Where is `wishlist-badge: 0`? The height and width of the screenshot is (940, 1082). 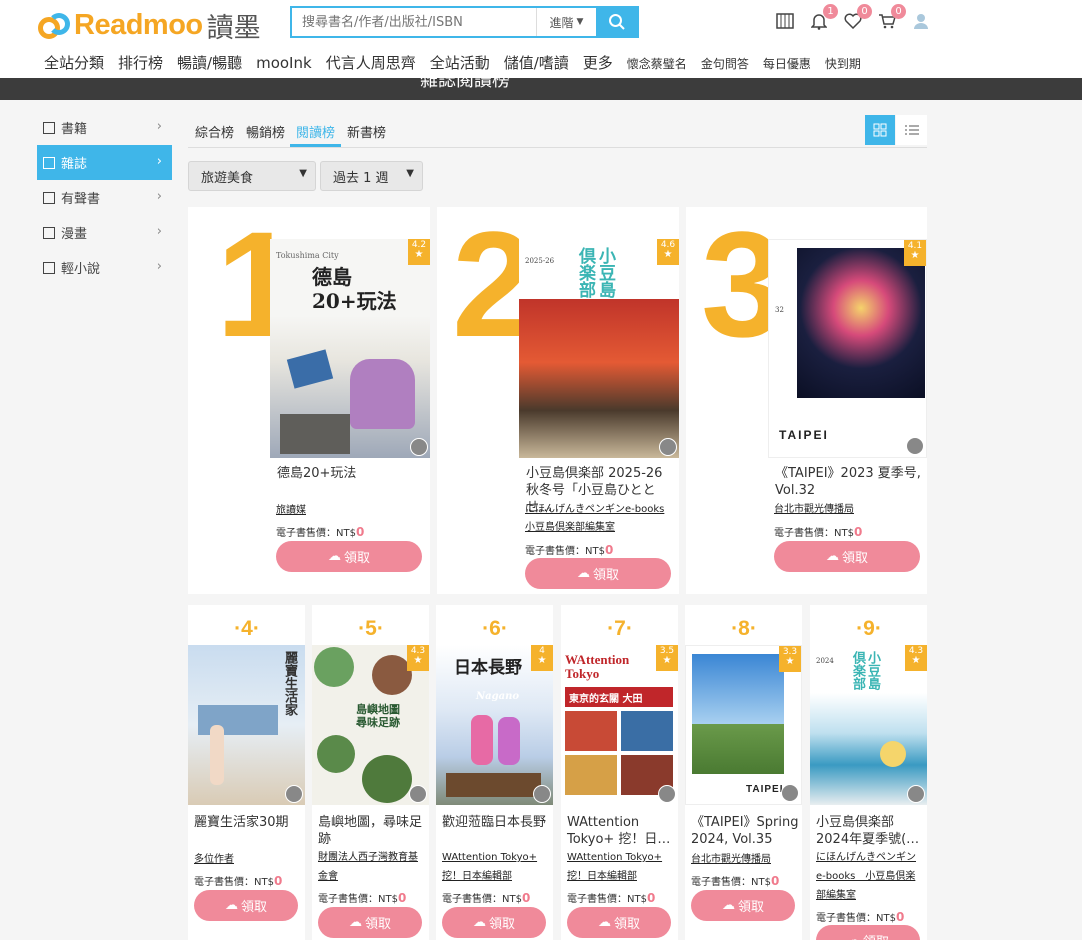
wishlist-badge: 0 is located at coordinates (864, 11).